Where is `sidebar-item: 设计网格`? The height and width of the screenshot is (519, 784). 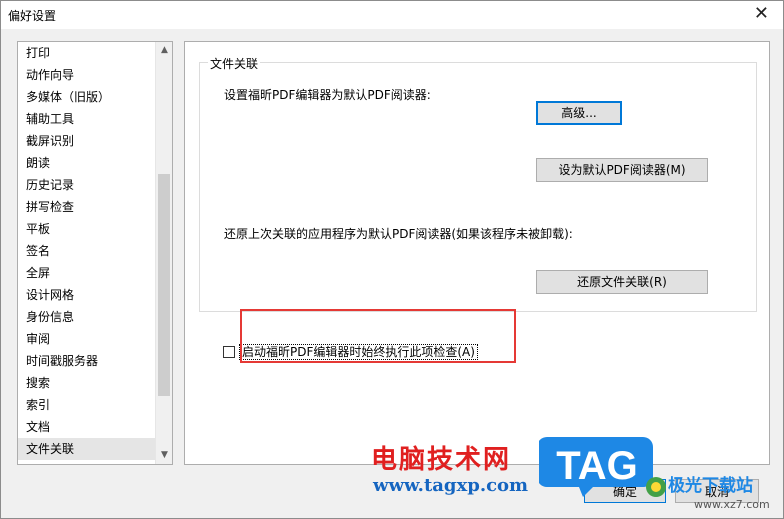 sidebar-item: 设计网格 is located at coordinates (87, 295).